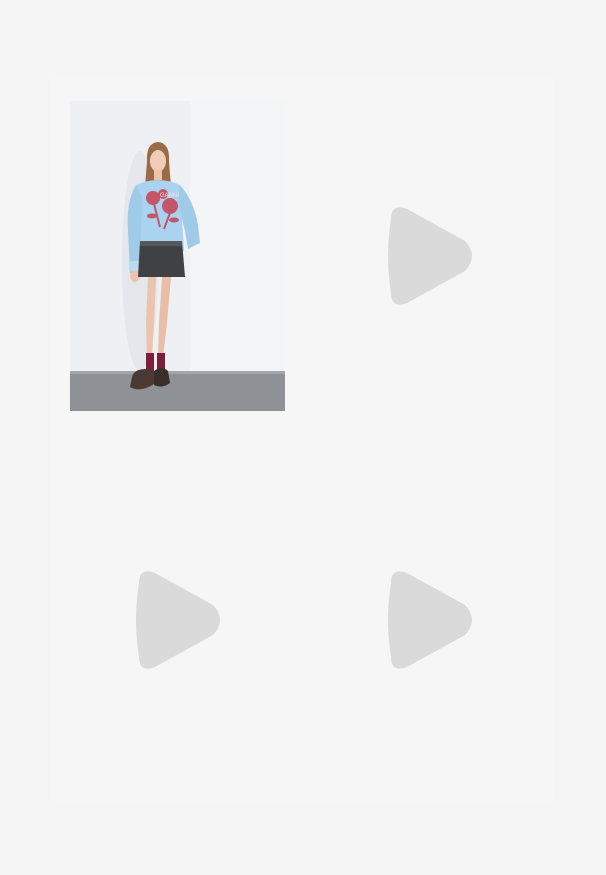  Describe the element at coordinates (169, 196) in the screenshot. I see `svg-text: GANNI` at that location.